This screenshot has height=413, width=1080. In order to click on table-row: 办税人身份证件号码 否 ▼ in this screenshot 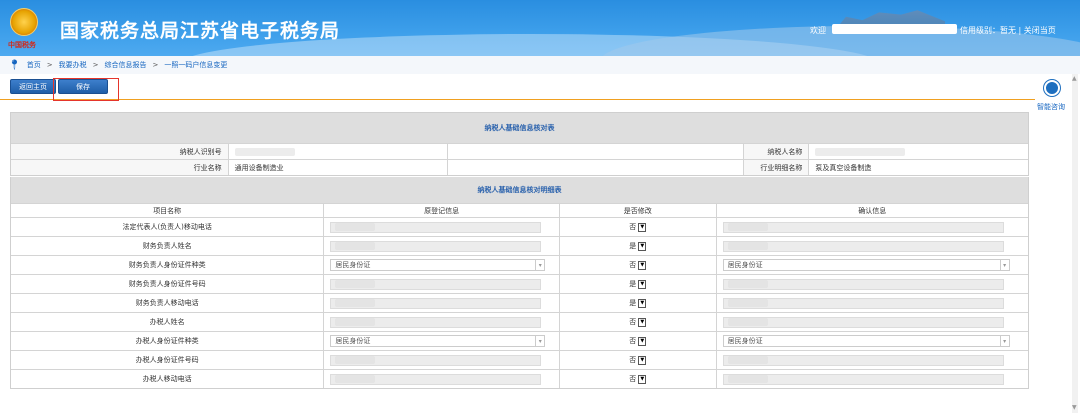, I will do `click(519, 359)`.